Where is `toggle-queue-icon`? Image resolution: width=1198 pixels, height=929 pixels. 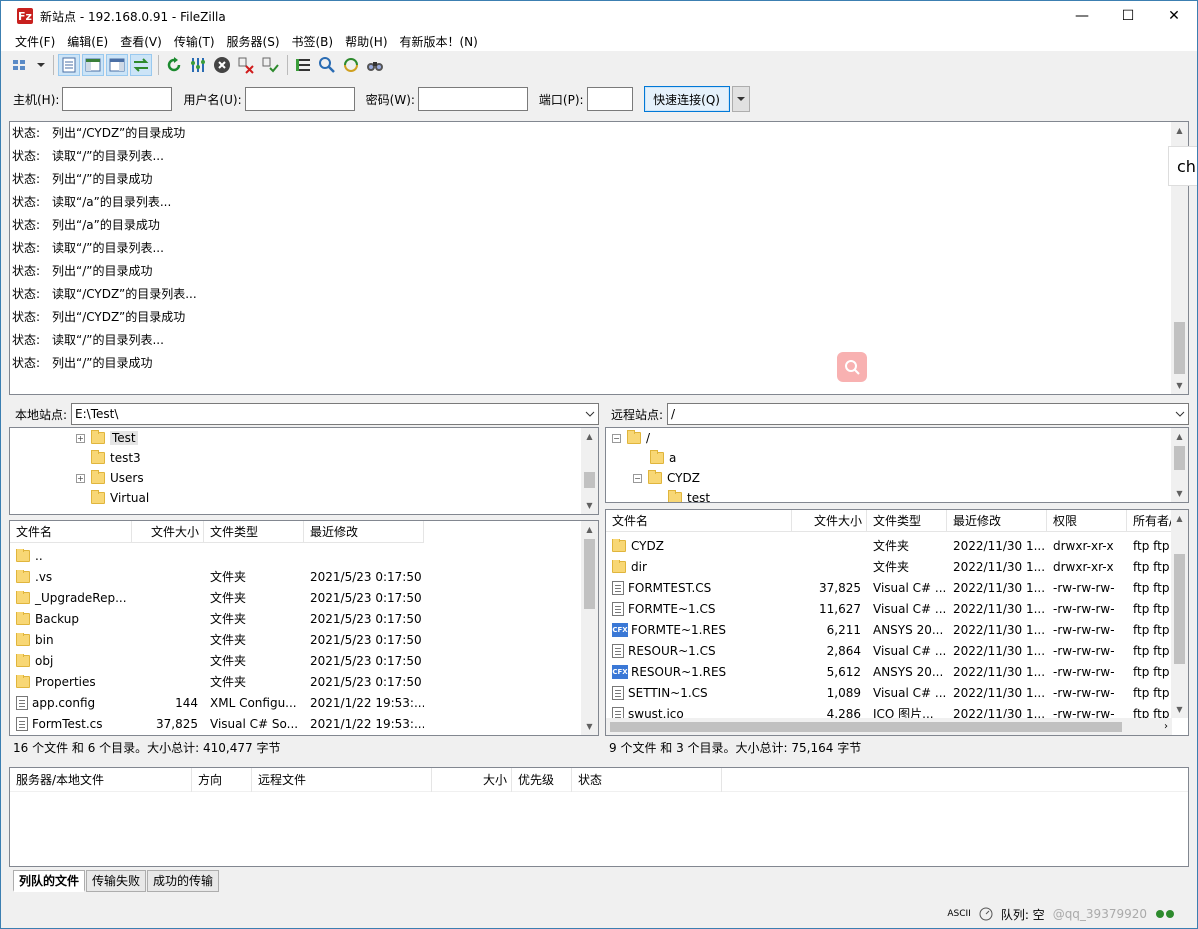 toggle-queue-icon is located at coordinates (141, 65).